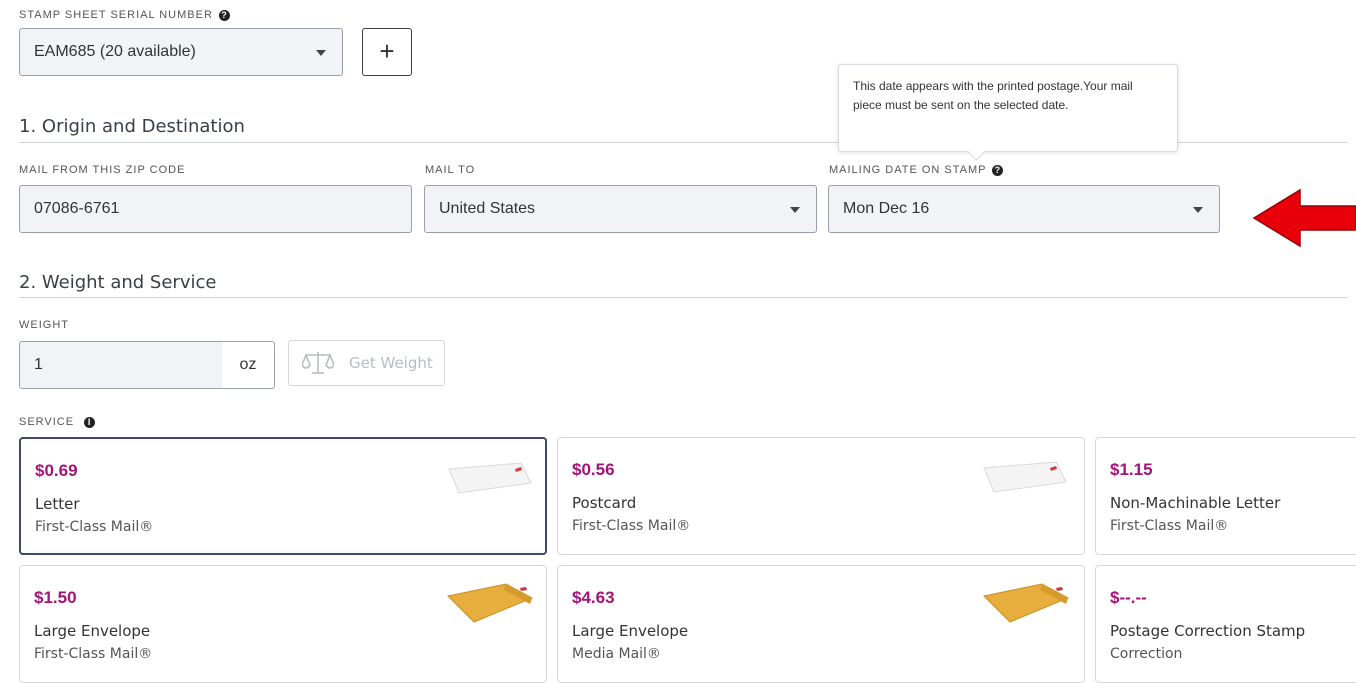 This screenshot has height=683, width=1356. What do you see at coordinates (1195, 503) in the screenshot?
I see `service-name: Non-Machinable Letter` at bounding box center [1195, 503].